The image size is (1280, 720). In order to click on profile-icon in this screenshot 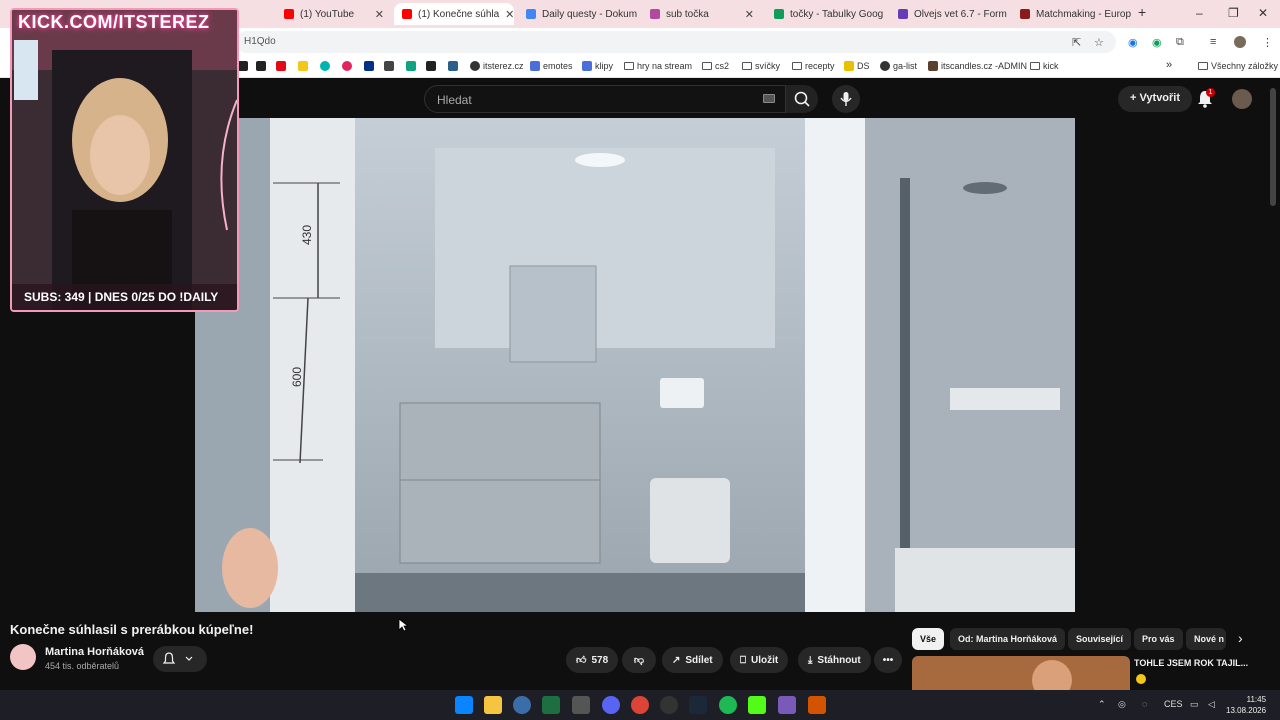, I will do `click(1240, 42)`.